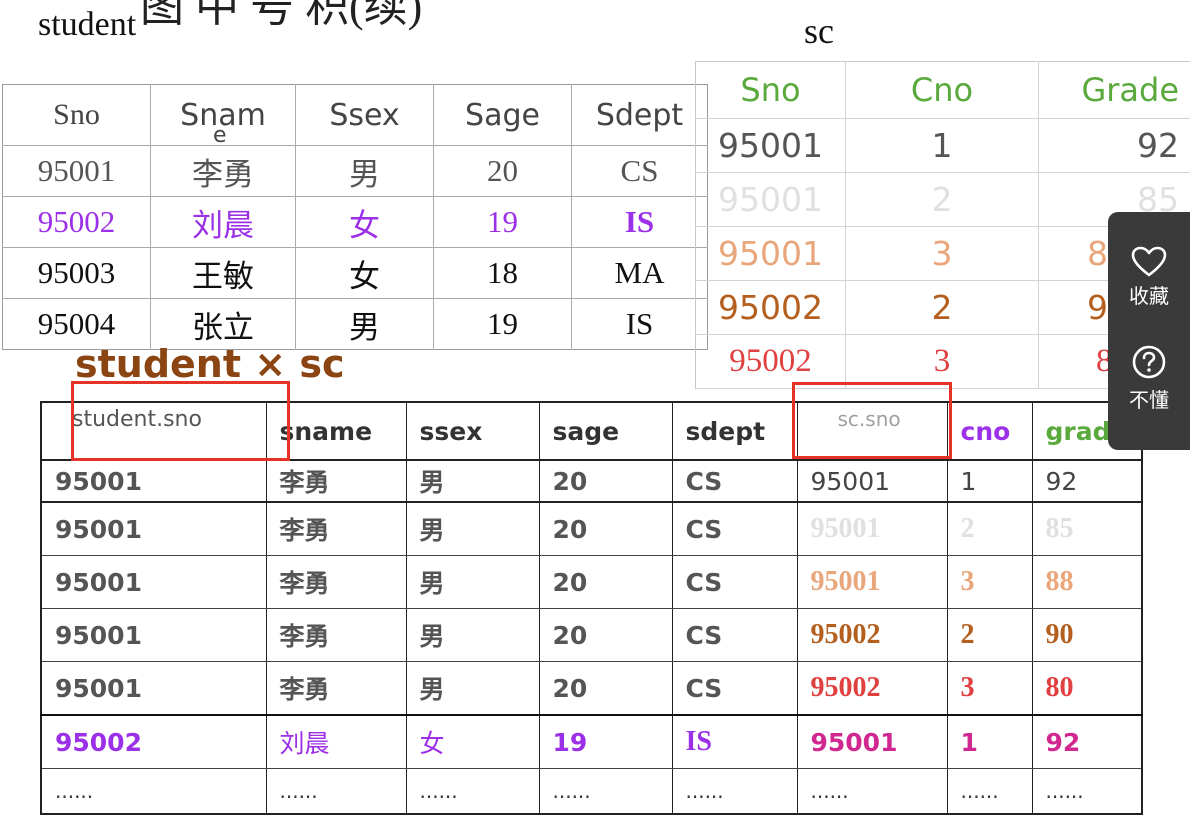  Describe the element at coordinates (1114, 146) in the screenshot. I see `sc-cell: 92` at that location.